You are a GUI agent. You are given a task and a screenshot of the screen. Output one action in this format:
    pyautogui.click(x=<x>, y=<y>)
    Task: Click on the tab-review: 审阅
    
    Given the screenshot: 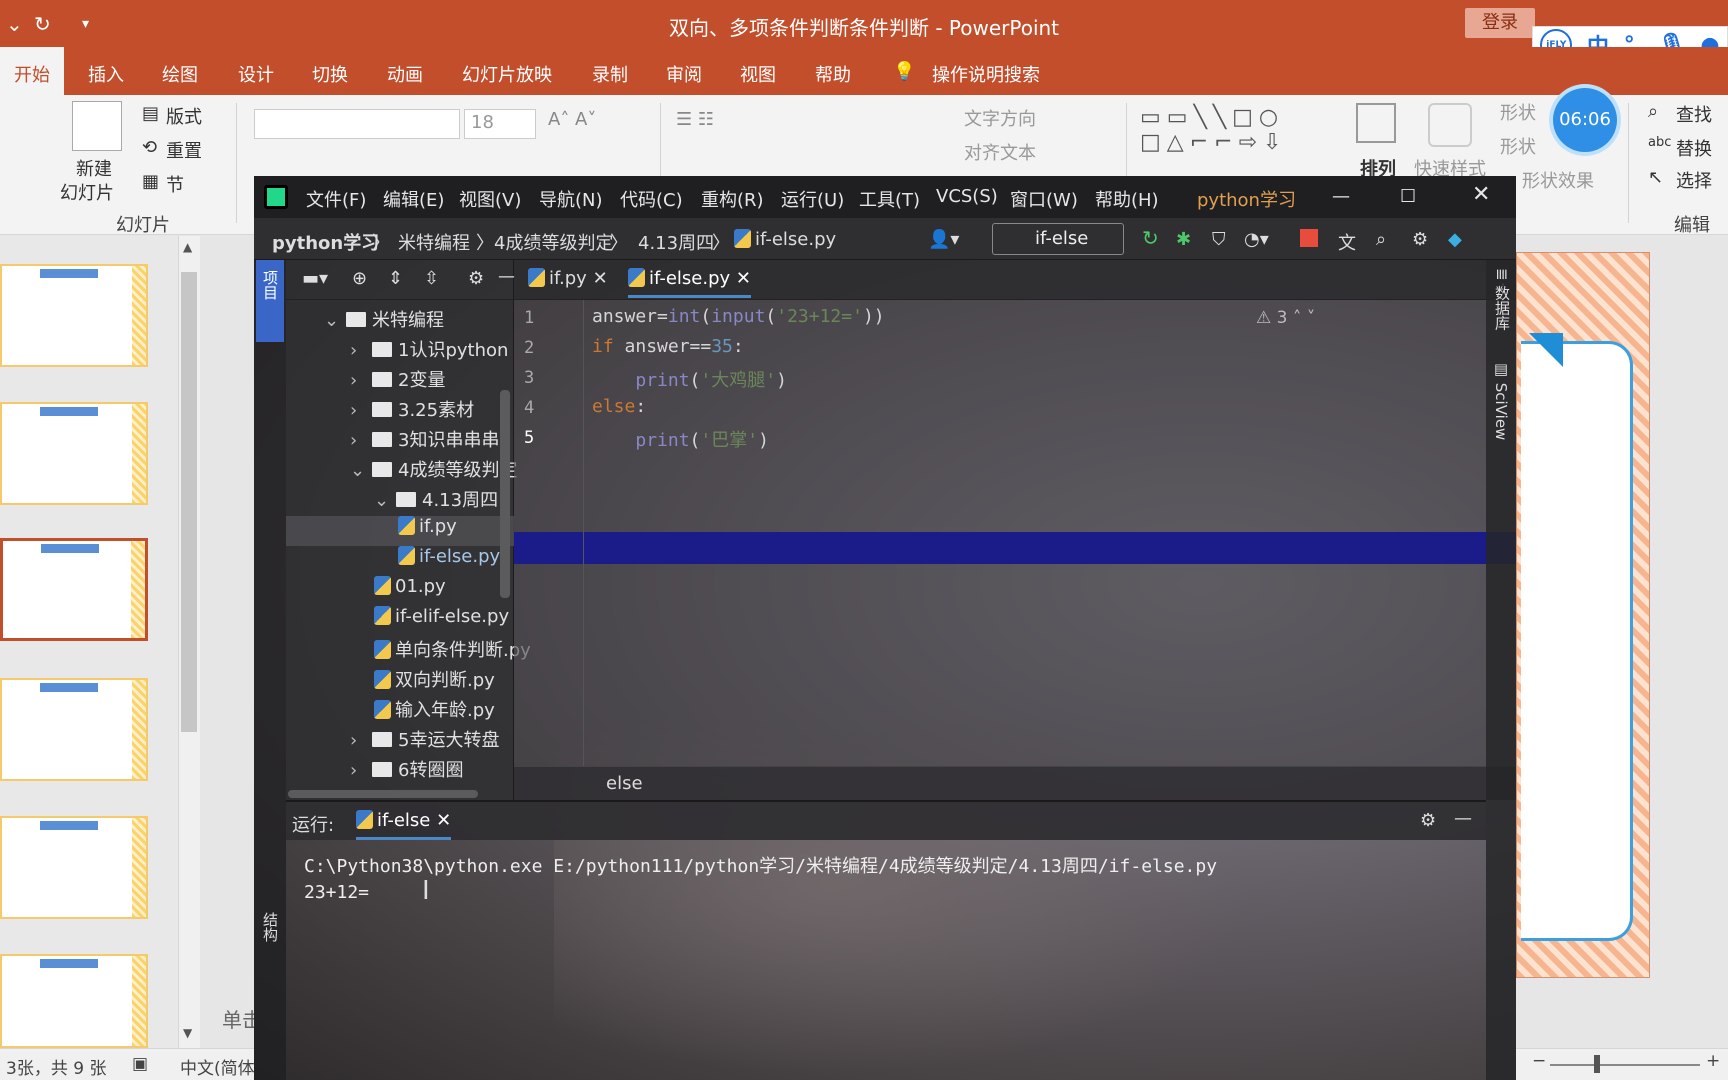 What is the action you would take?
    pyautogui.click(x=684, y=74)
    